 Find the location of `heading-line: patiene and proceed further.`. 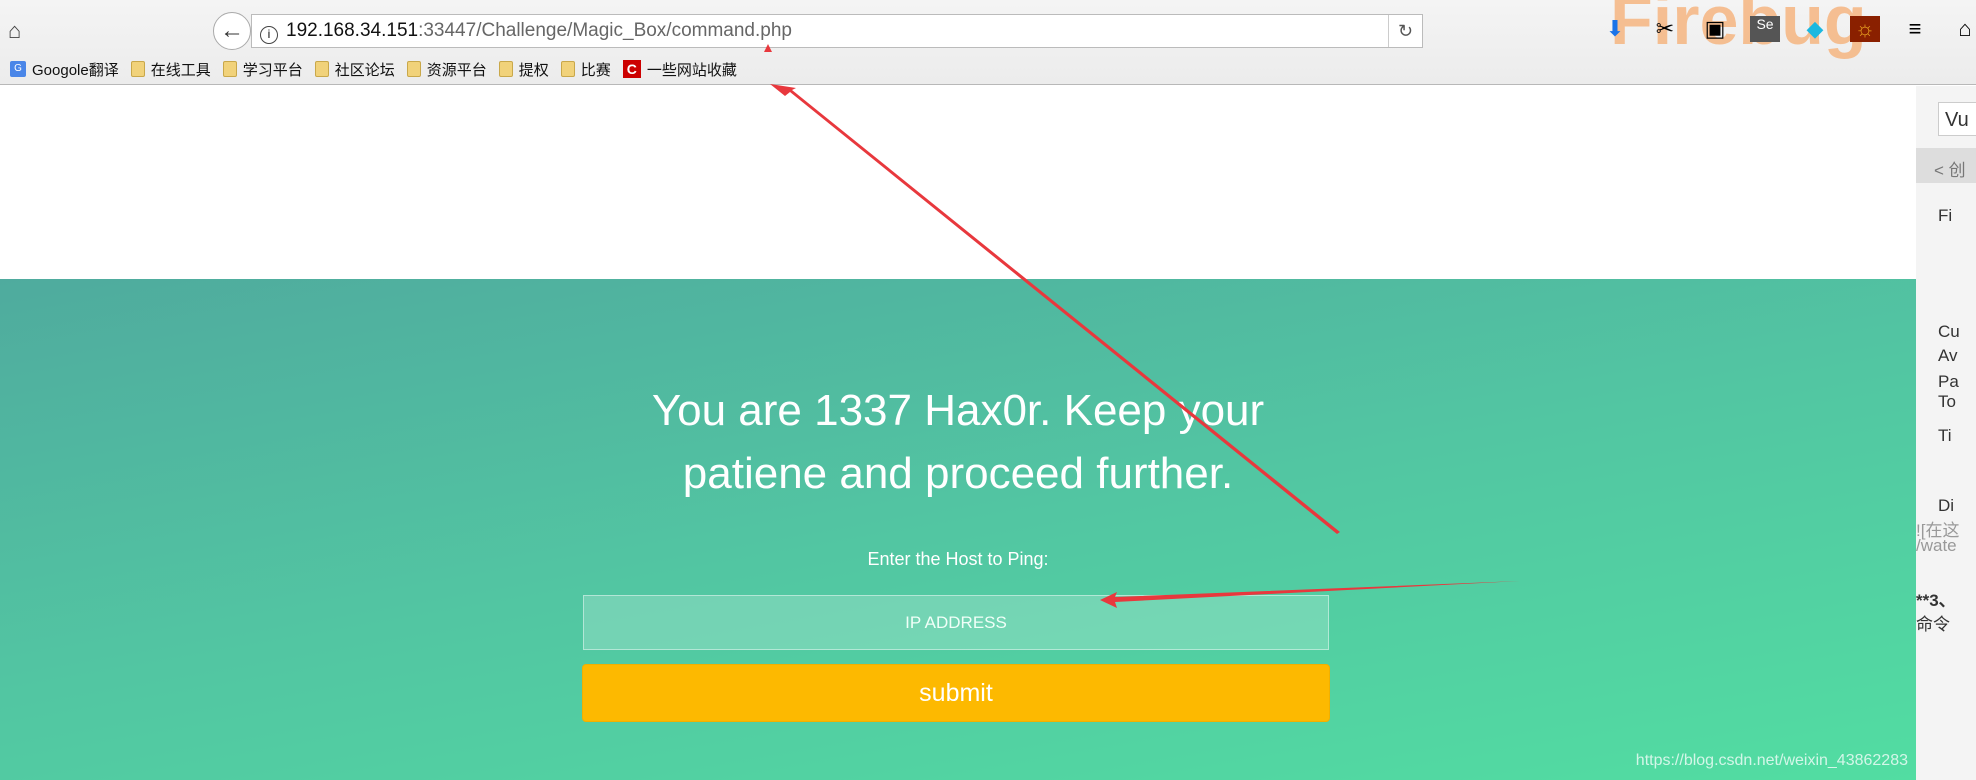

heading-line: patiene and proceed further. is located at coordinates (958, 473).